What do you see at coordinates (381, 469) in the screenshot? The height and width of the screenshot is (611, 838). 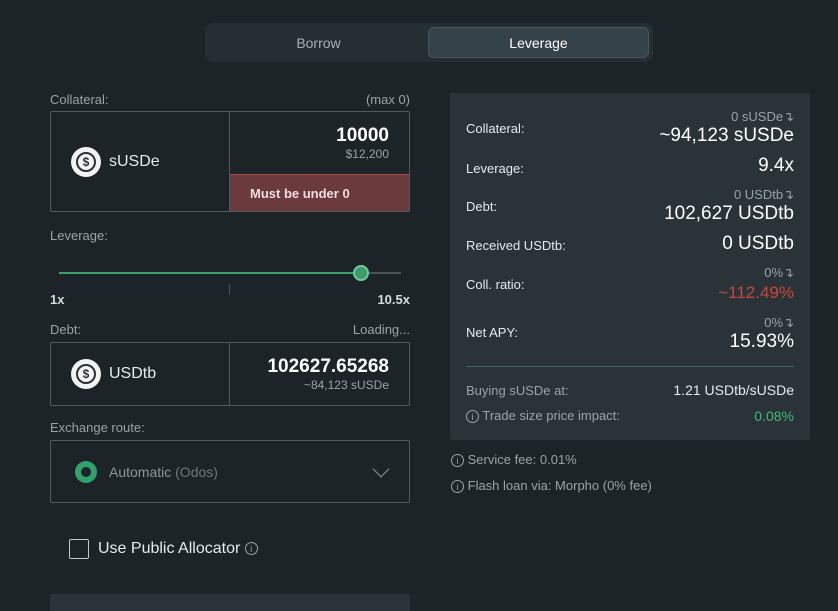 I see `chevron-down-icon` at bounding box center [381, 469].